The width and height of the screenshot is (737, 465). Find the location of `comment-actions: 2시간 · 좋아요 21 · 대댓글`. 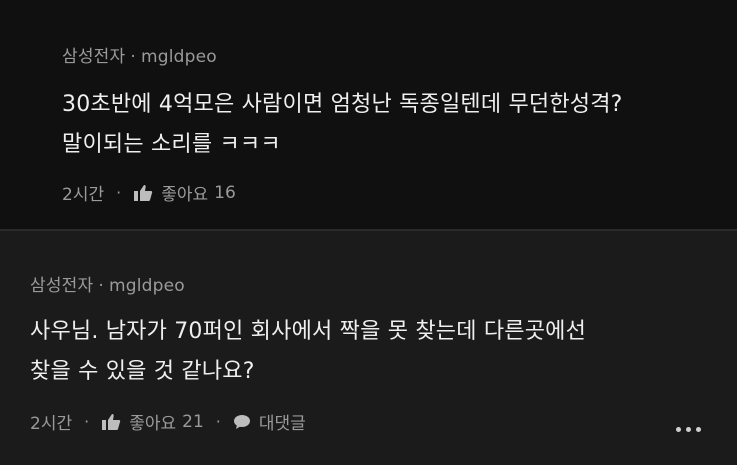

comment-actions: 2시간 · 좋아요 21 · 대댓글 is located at coordinates (168, 422).